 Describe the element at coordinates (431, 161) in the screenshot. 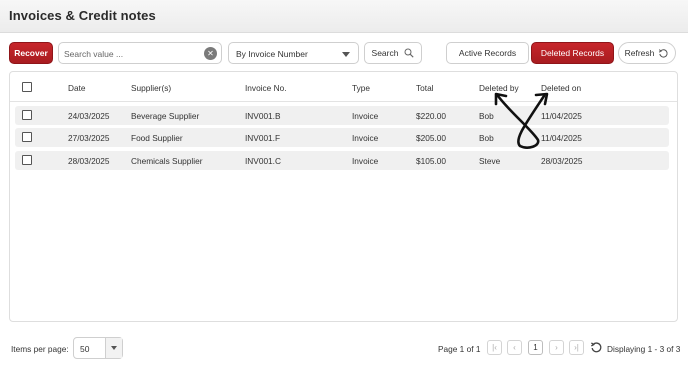

I see `row-total: $105.00` at that location.